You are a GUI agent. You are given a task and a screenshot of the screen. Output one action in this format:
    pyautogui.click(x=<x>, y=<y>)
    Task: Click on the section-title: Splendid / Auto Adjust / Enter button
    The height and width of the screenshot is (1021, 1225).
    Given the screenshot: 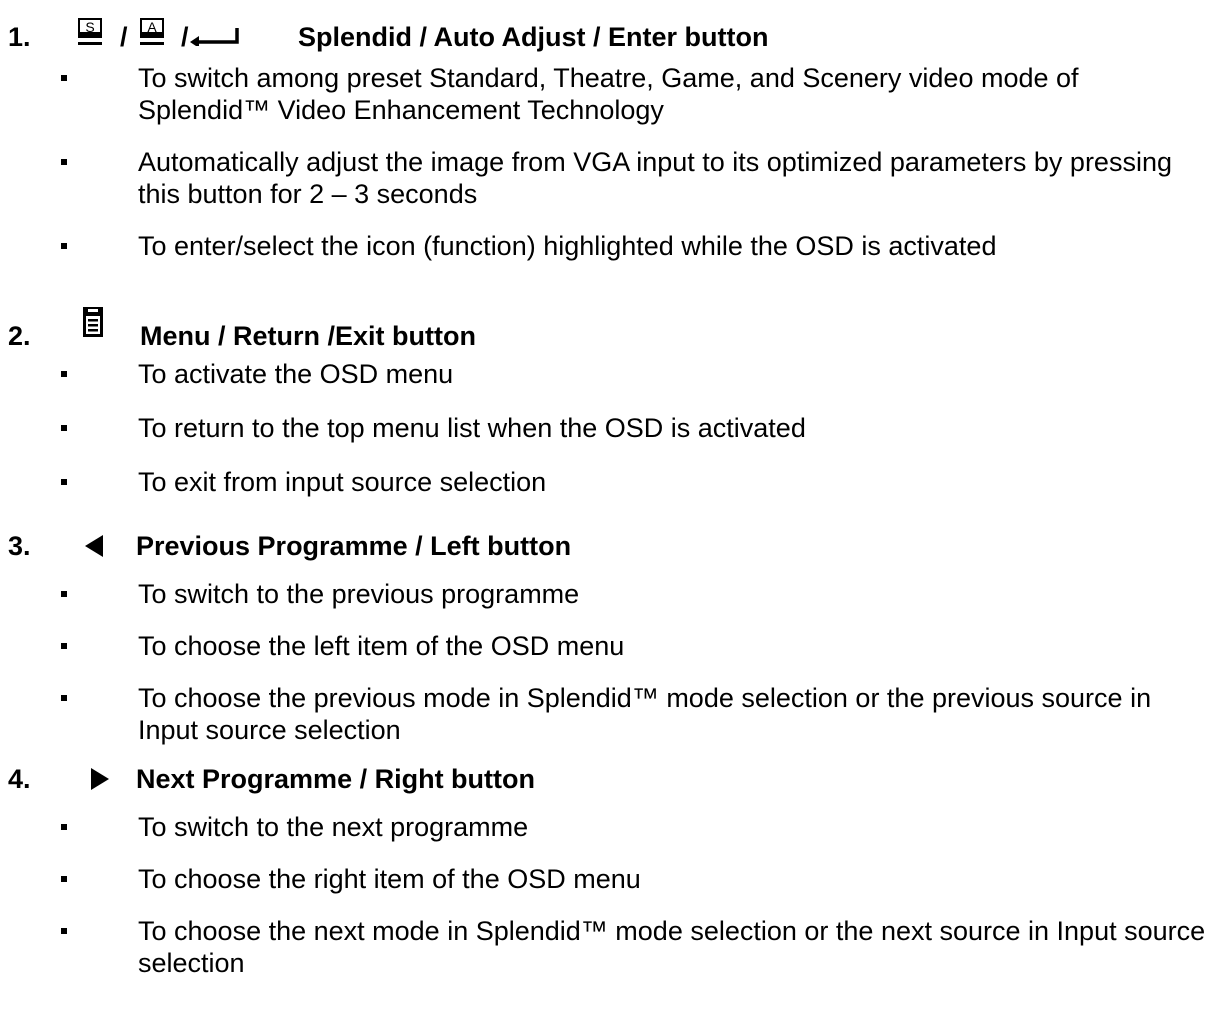 What is the action you would take?
    pyautogui.click(x=533, y=37)
    